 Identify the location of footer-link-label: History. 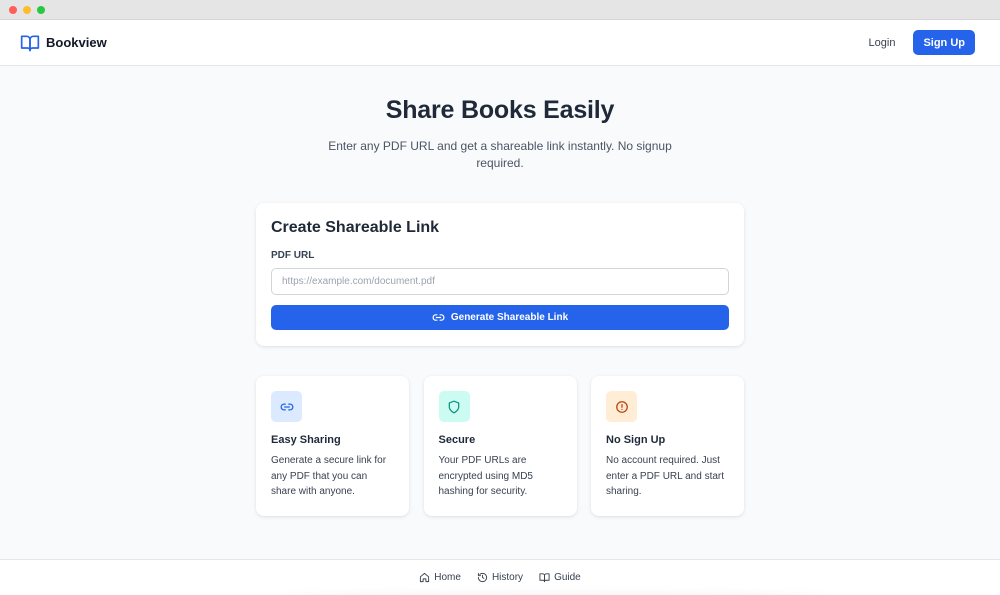
(507, 577).